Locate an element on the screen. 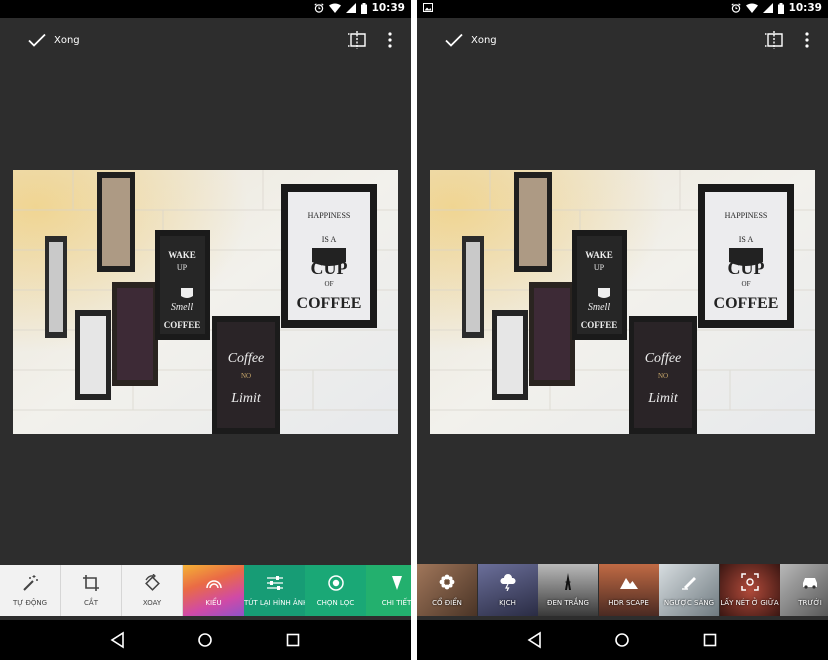 The width and height of the screenshot is (828, 660). filter-label: ĐEN TRẮNG is located at coordinates (568, 603).